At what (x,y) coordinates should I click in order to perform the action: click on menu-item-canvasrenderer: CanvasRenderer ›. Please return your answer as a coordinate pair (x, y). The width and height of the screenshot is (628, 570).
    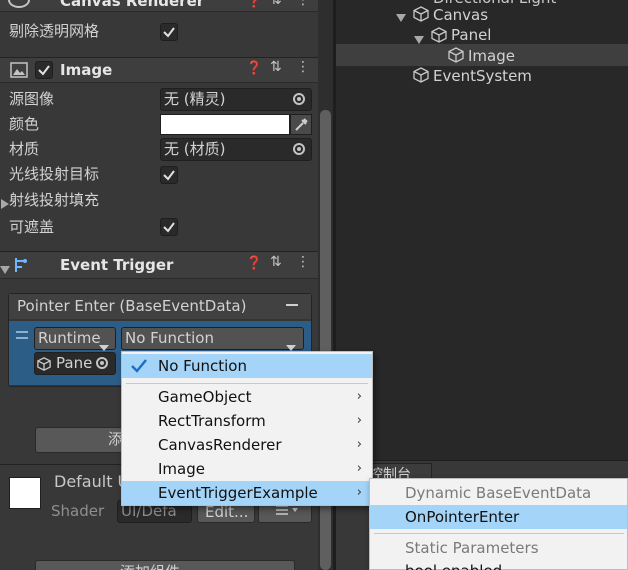
    Looking at the image, I should click on (247, 445).